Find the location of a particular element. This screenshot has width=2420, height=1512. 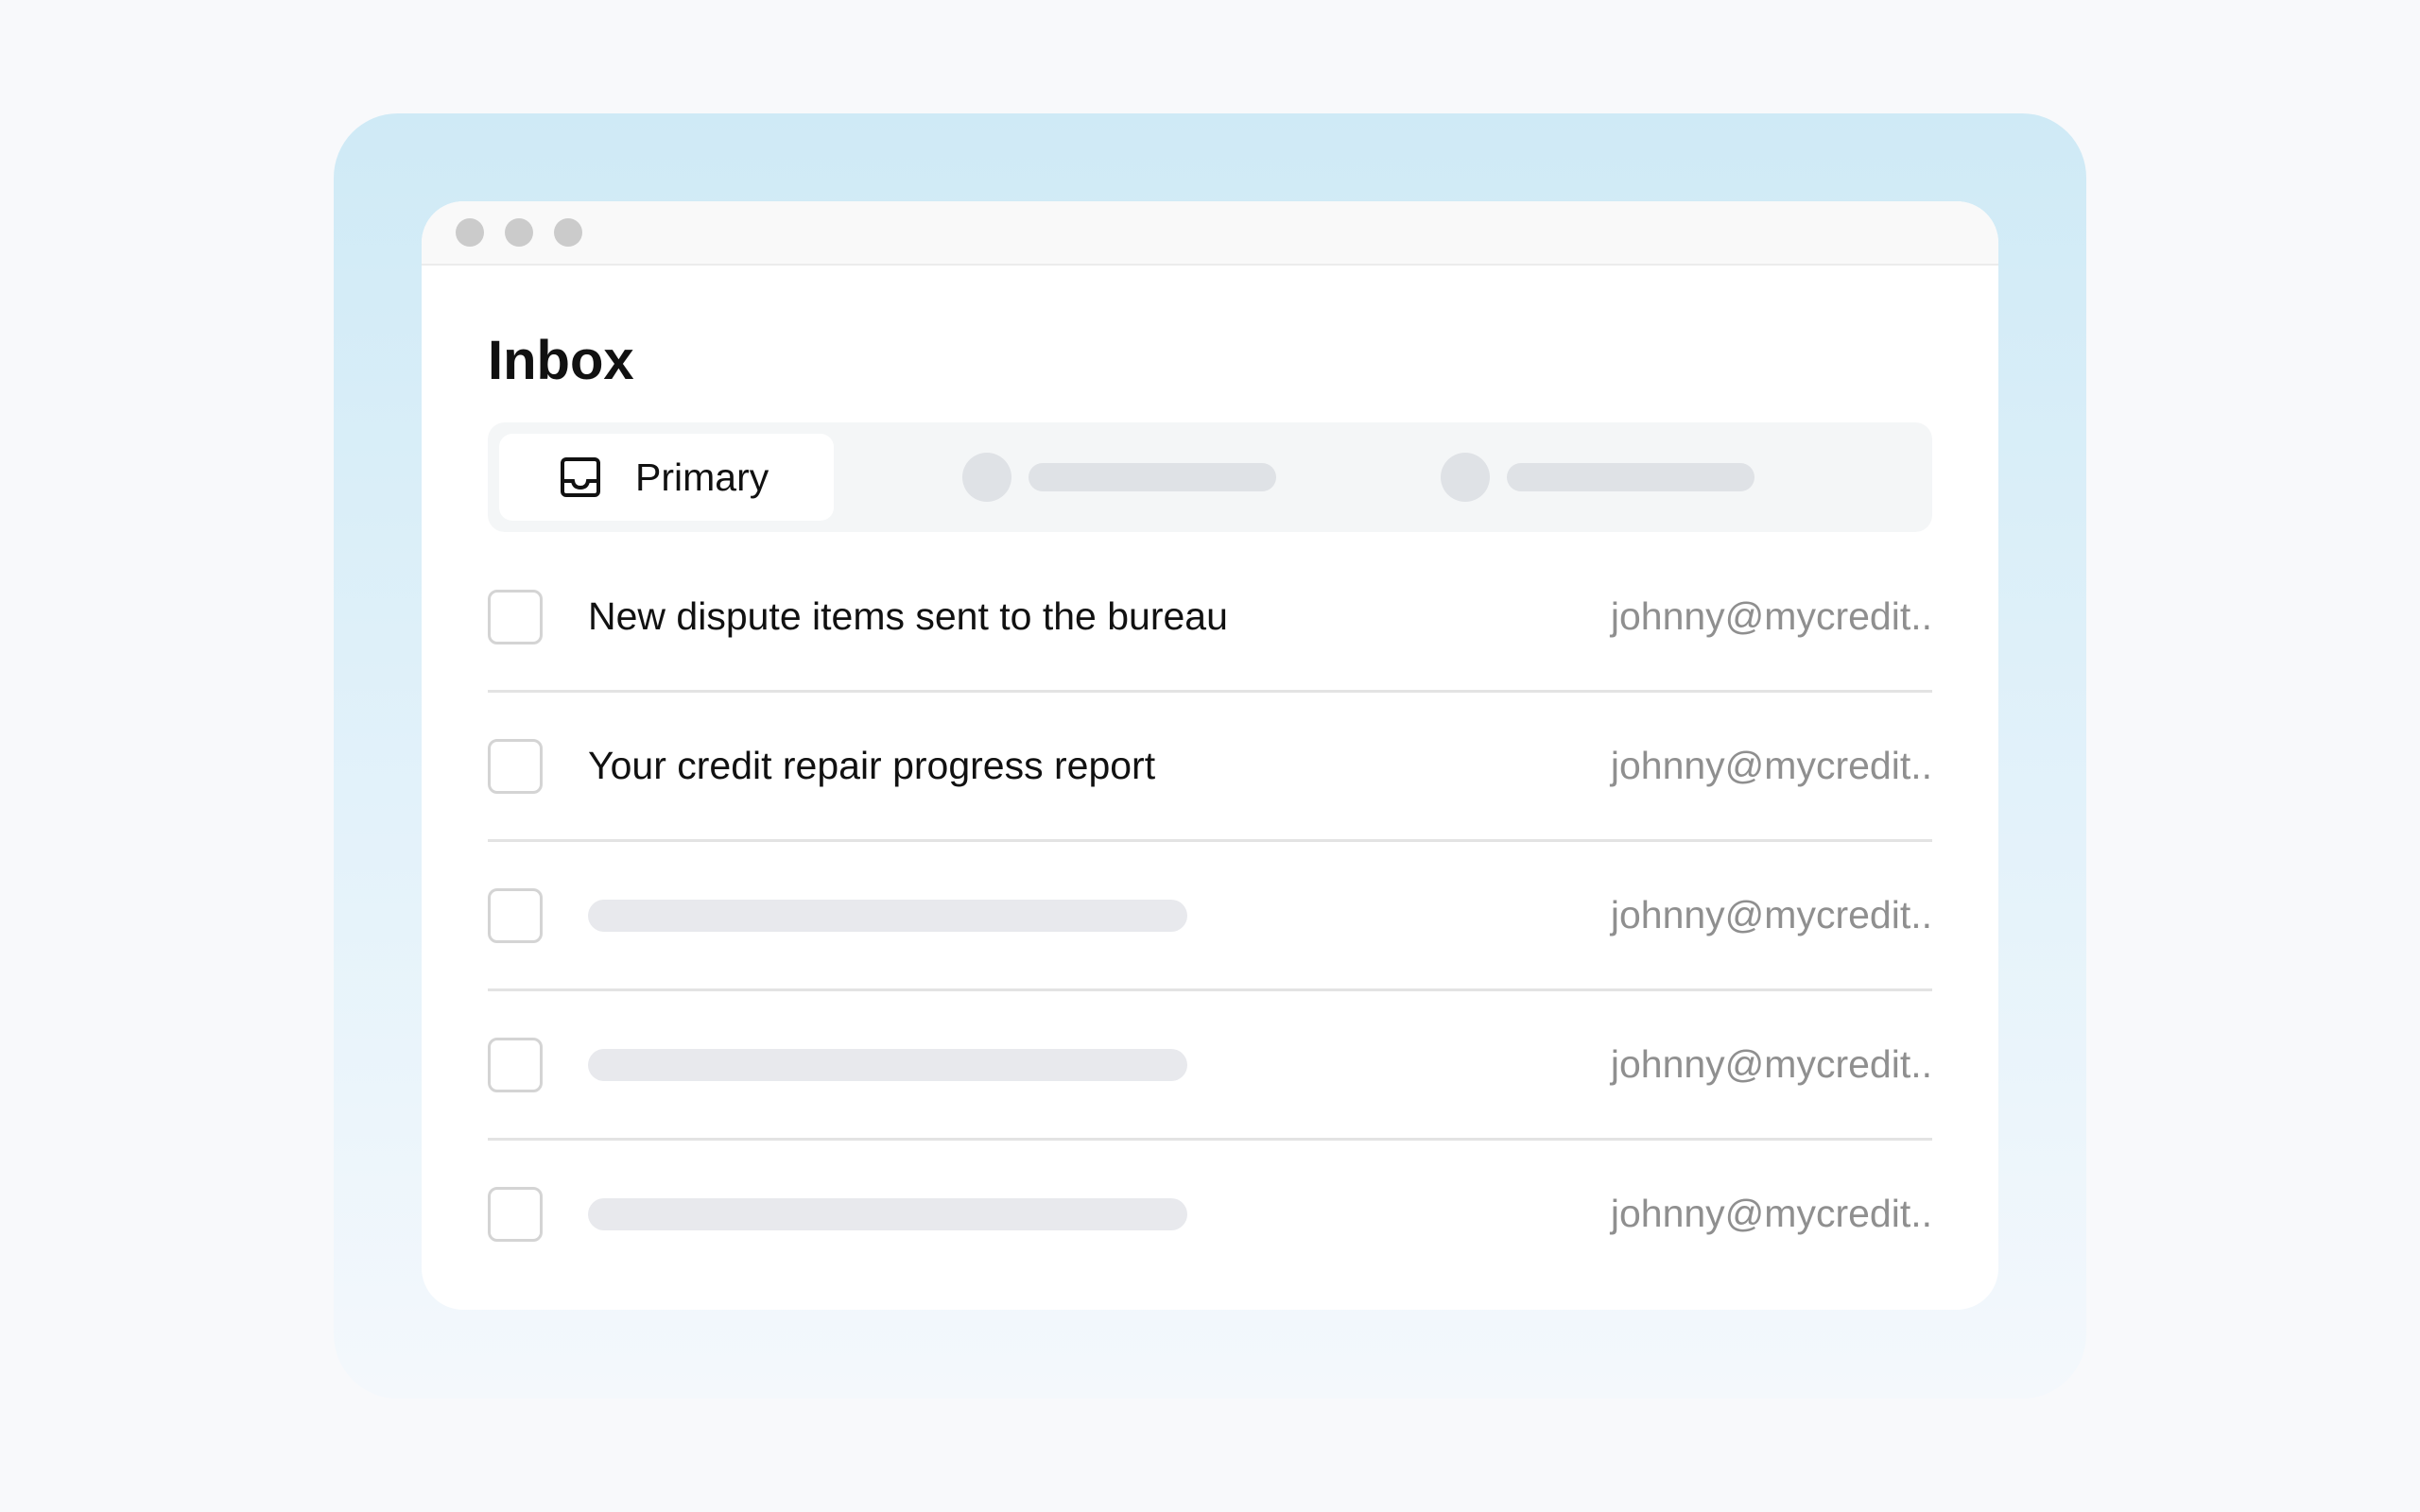

page-title: Inbox is located at coordinates (561, 360).